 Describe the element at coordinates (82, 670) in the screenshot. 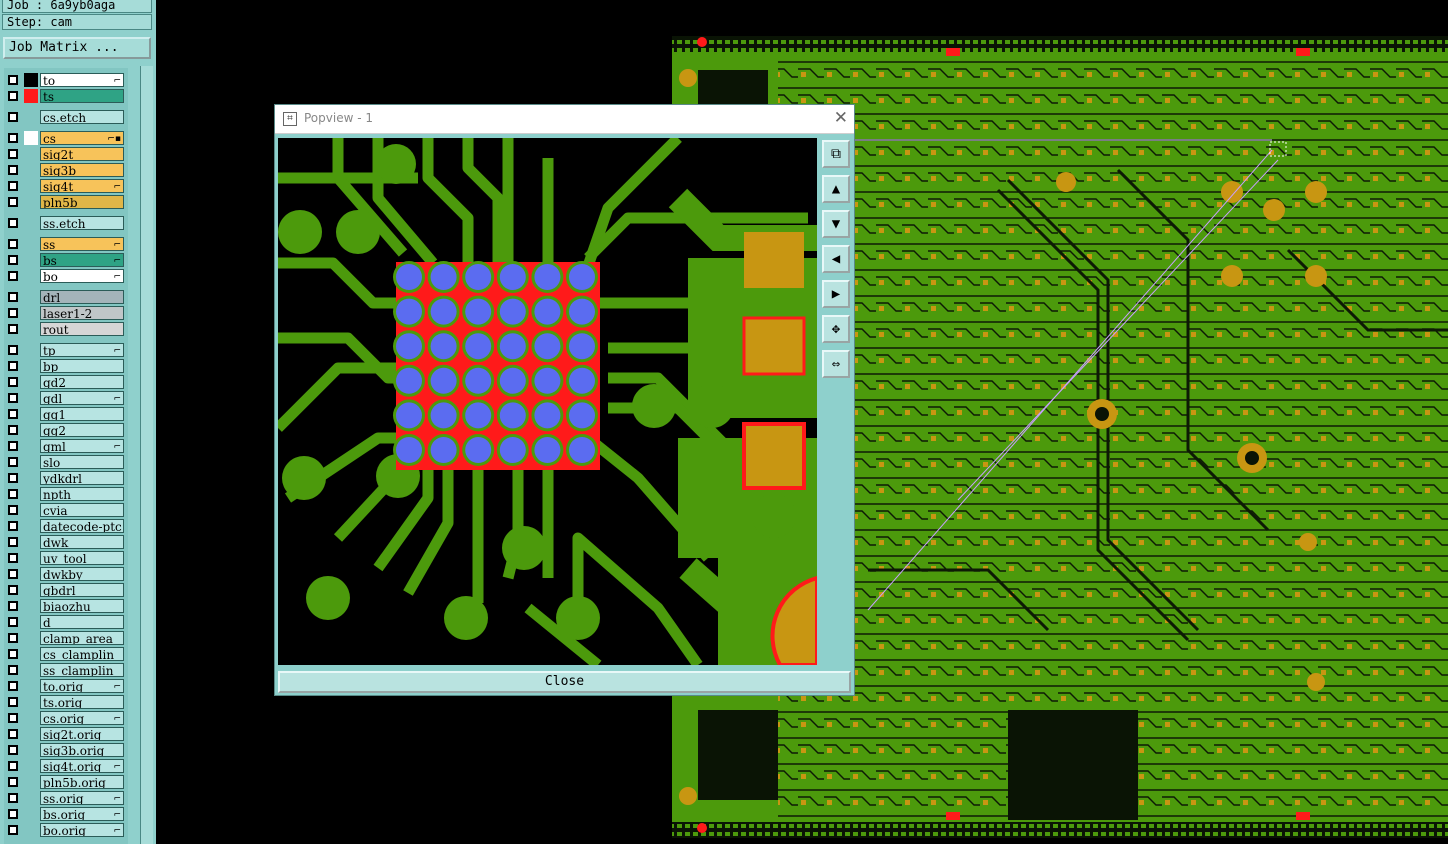

I see `layer-name: ss_clamplin` at that location.